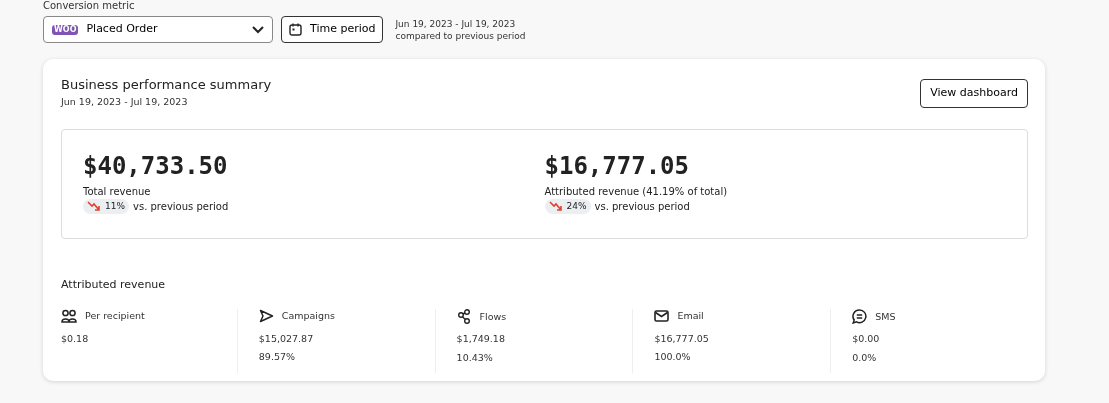 The width and height of the screenshot is (1109, 403). Describe the element at coordinates (166, 85) in the screenshot. I see `card-title: Business performance summary` at that location.